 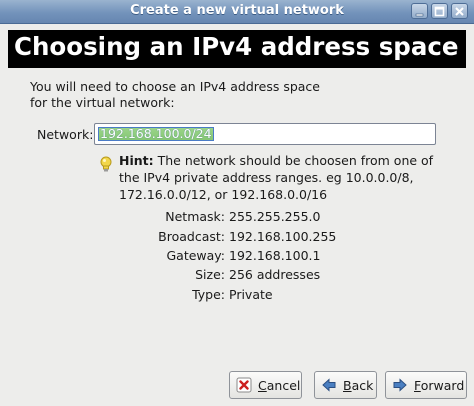 What do you see at coordinates (419, 11) in the screenshot?
I see `minimize-button` at bounding box center [419, 11].